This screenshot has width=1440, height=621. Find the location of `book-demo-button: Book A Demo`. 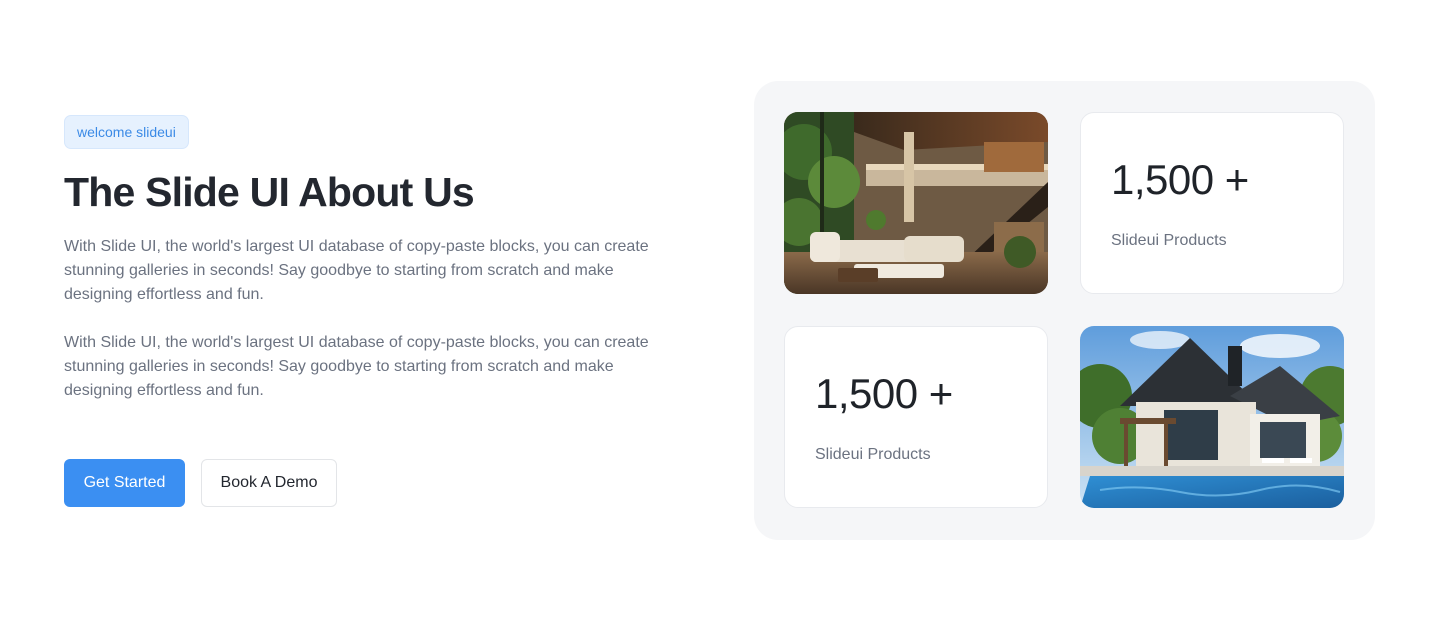

book-demo-button: Book A Demo is located at coordinates (269, 483).